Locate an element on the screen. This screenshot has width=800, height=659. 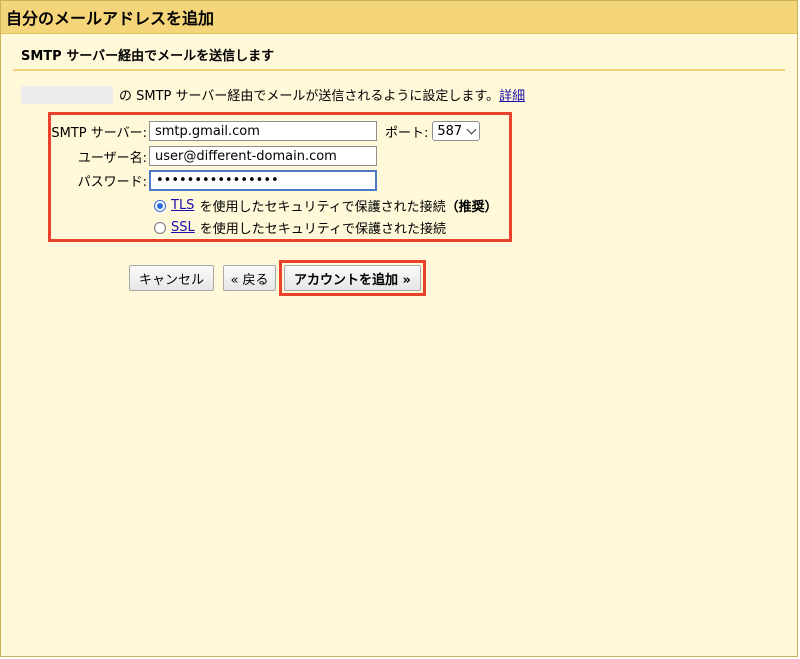
username-input: user@different-domain.com is located at coordinates (263, 156).